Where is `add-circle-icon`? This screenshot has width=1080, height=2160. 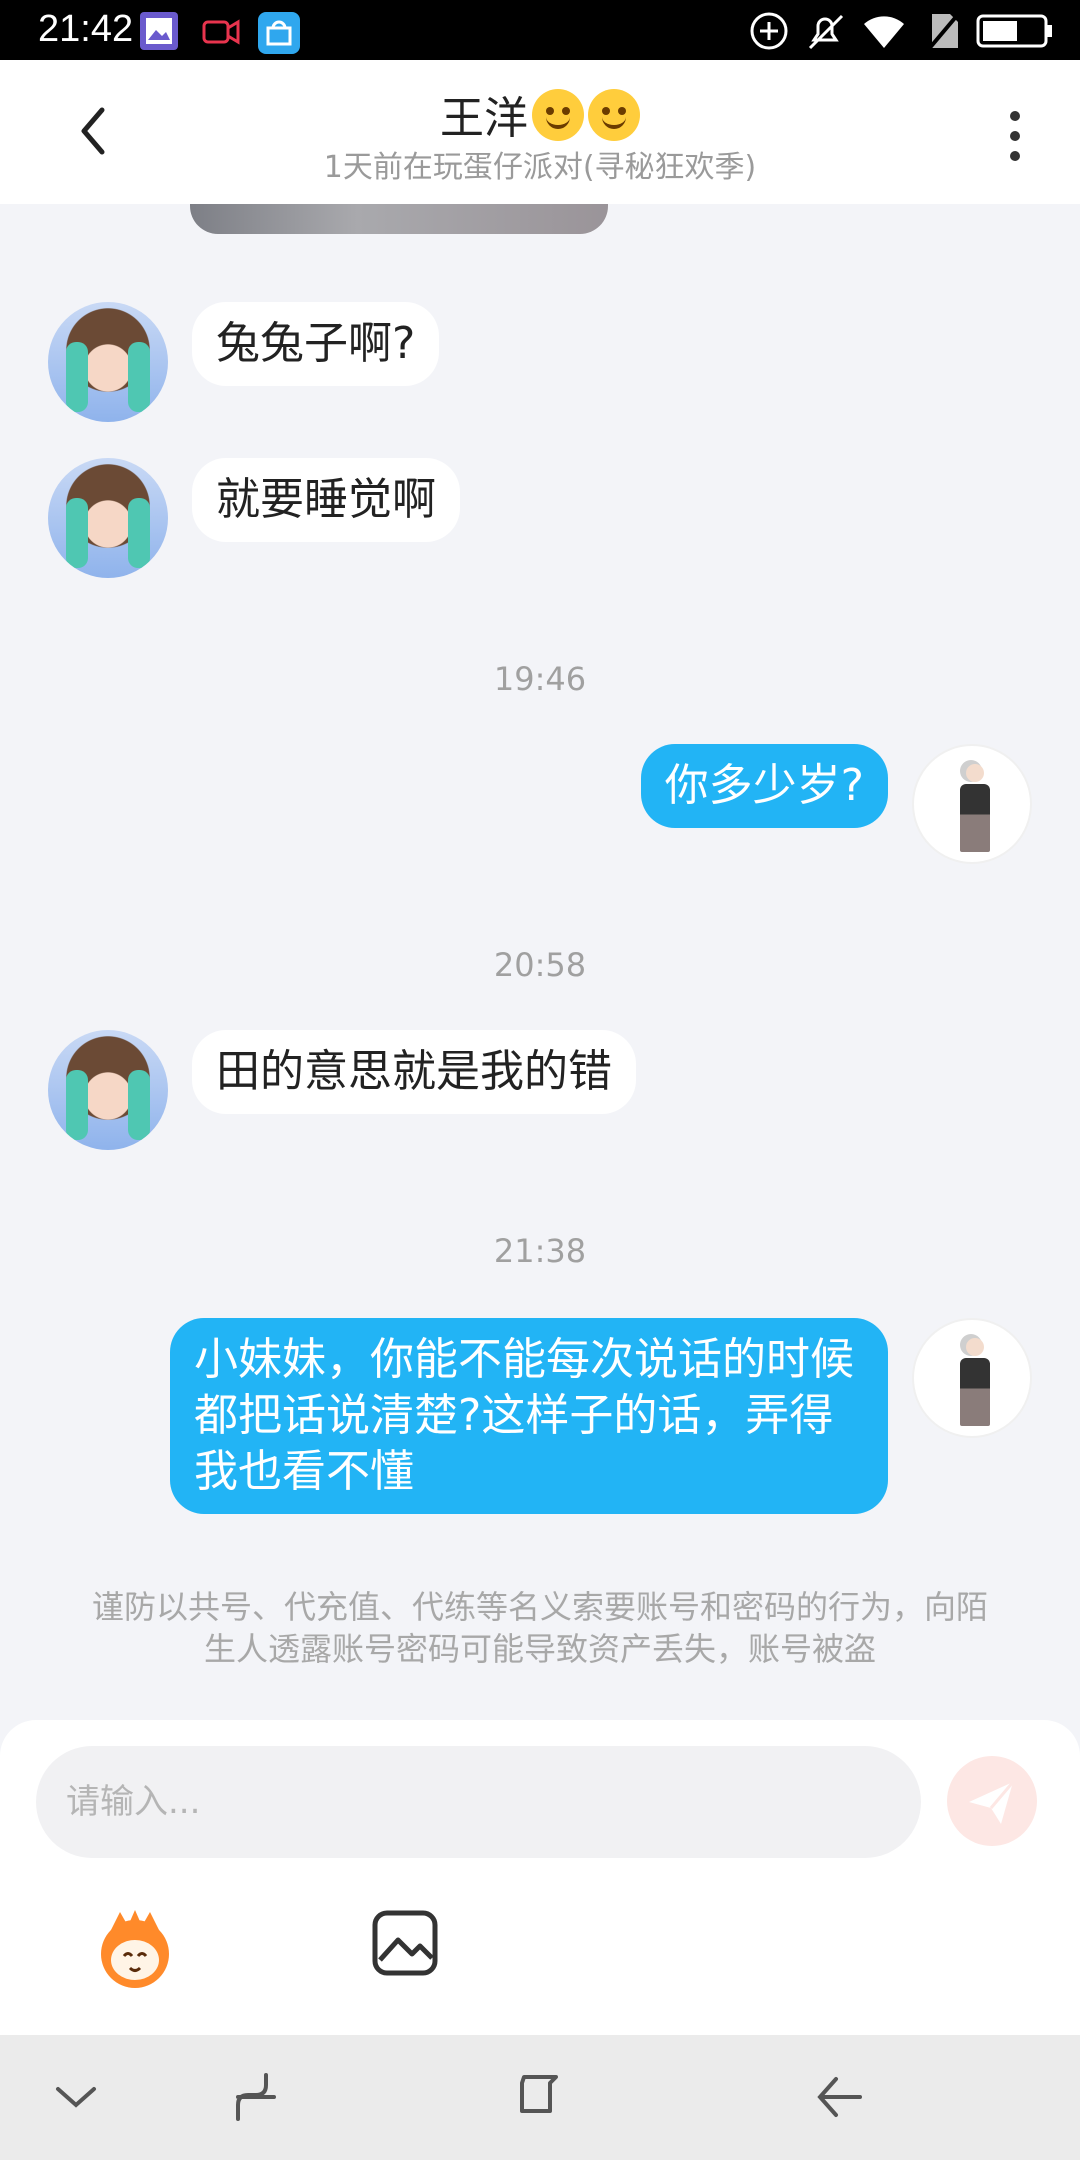 add-circle-icon is located at coordinates (769, 31).